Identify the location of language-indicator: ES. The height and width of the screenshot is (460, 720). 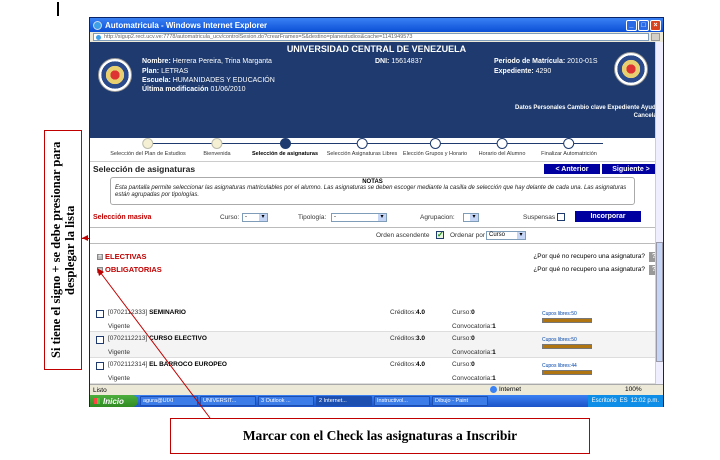
(624, 401).